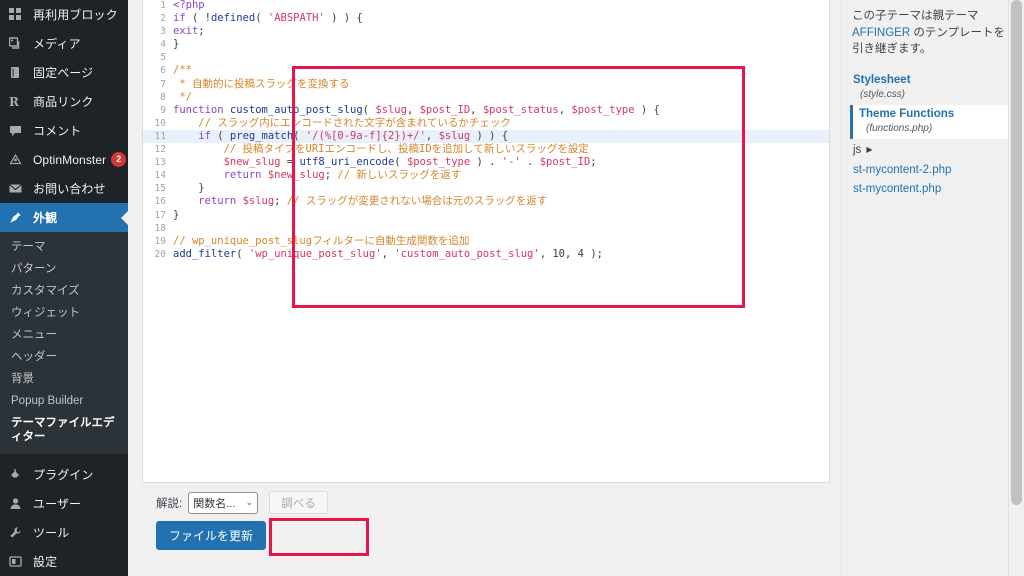  What do you see at coordinates (64, 357) in the screenshot?
I see `sidebar-subitem-header: ヘッダー` at bounding box center [64, 357].